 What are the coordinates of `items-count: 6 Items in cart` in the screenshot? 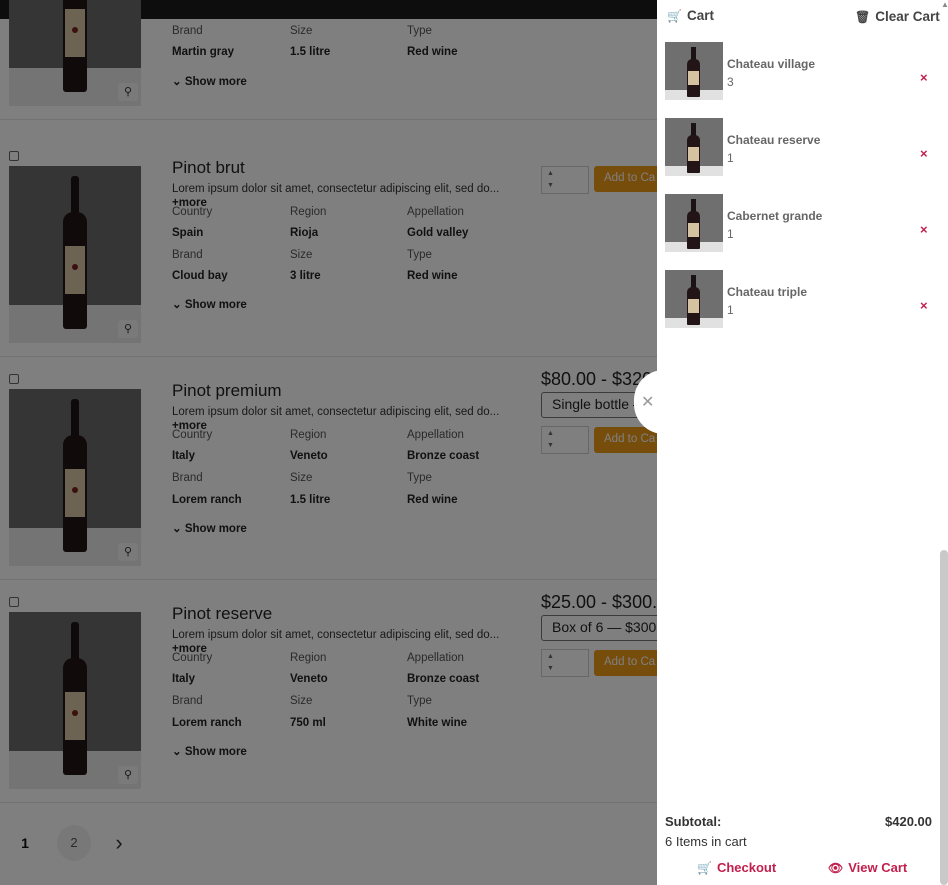 It's located at (706, 841).